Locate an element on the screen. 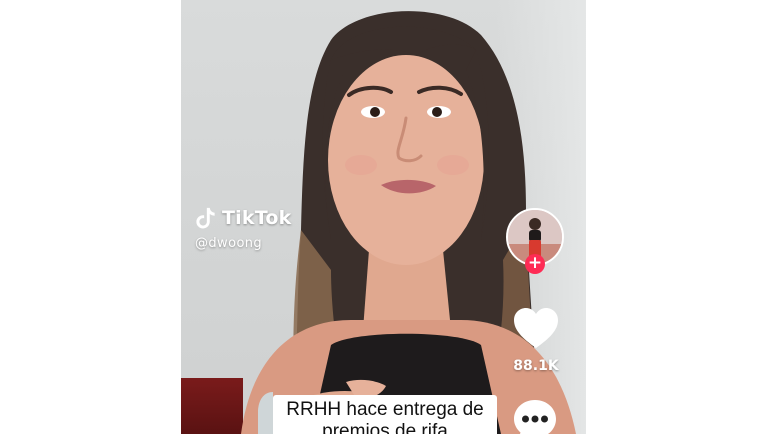 This screenshot has height=434, width=772. like-count: 88.1K is located at coordinates (536, 366).